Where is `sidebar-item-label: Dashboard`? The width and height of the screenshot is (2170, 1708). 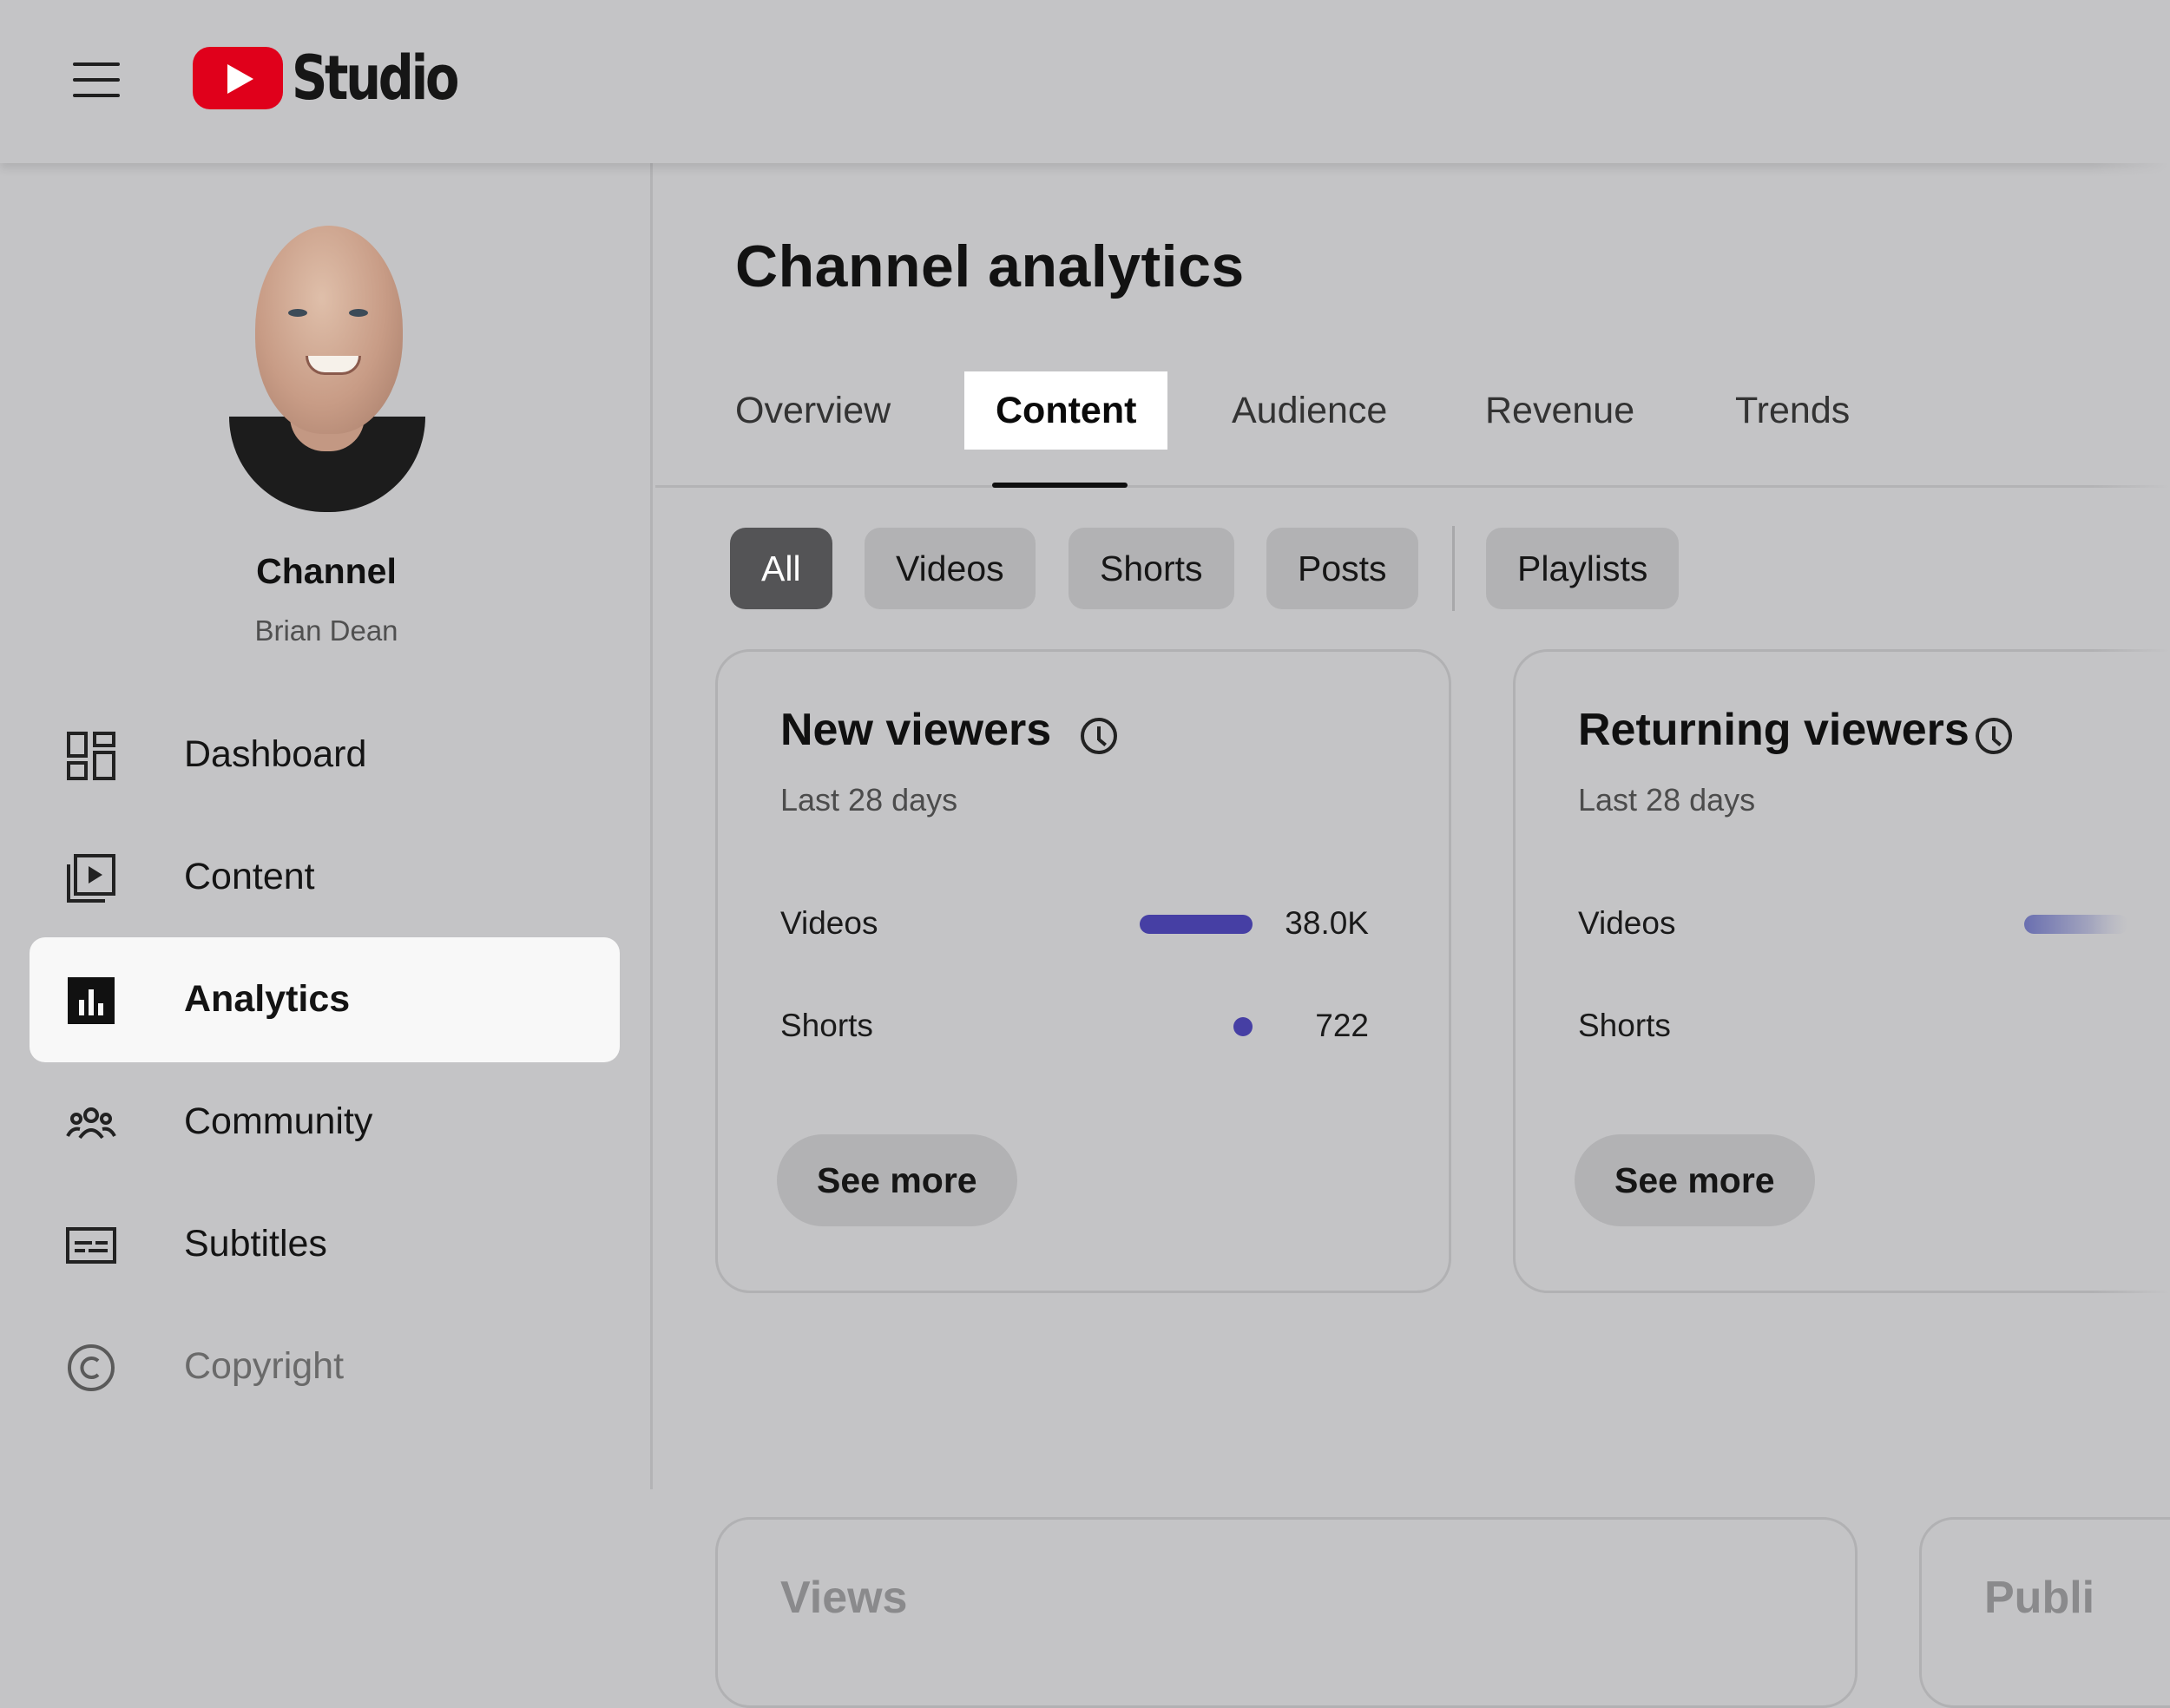 sidebar-item-label: Dashboard is located at coordinates (275, 754).